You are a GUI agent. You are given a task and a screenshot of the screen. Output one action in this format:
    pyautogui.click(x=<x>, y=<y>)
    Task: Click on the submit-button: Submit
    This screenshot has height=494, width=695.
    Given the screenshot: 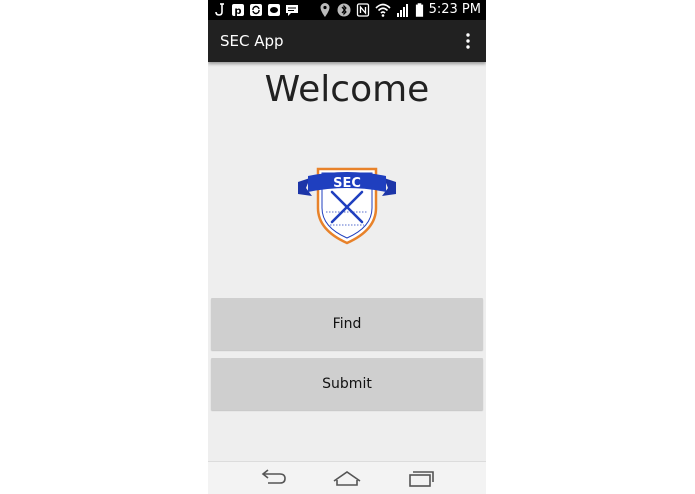 What is the action you would take?
    pyautogui.click(x=347, y=384)
    